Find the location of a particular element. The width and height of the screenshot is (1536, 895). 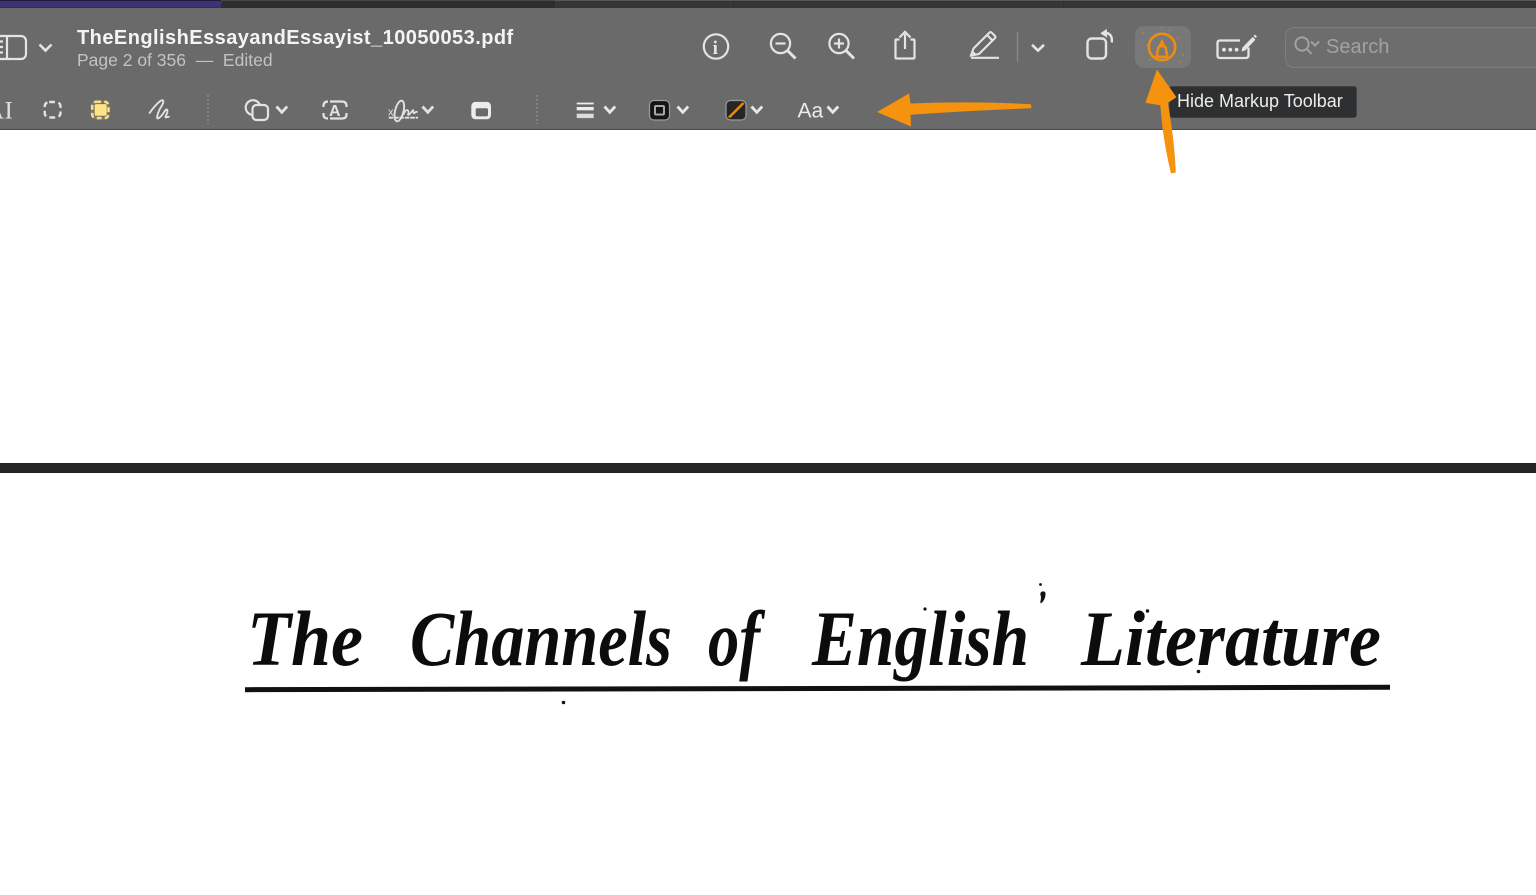

svg-text: Aa is located at coordinates (810, 110).